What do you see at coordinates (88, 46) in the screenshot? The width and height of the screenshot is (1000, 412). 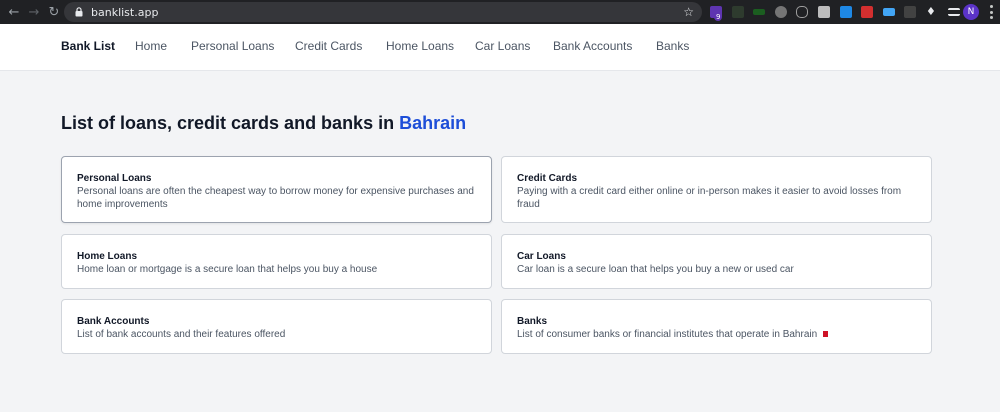 I see `brand-logo-link: Bank List` at bounding box center [88, 46].